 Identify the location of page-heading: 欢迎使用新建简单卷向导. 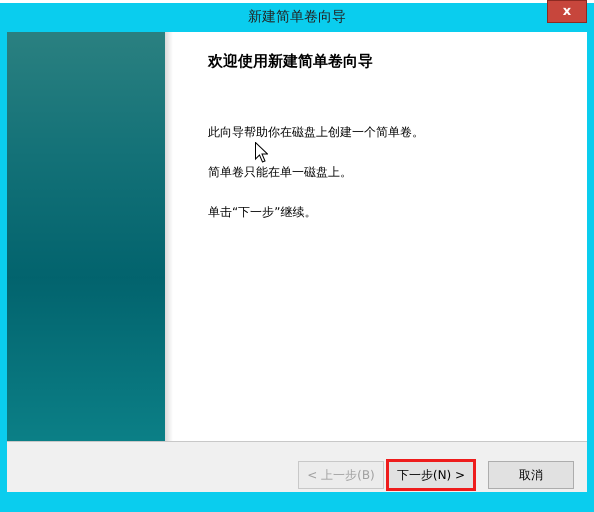
(291, 61).